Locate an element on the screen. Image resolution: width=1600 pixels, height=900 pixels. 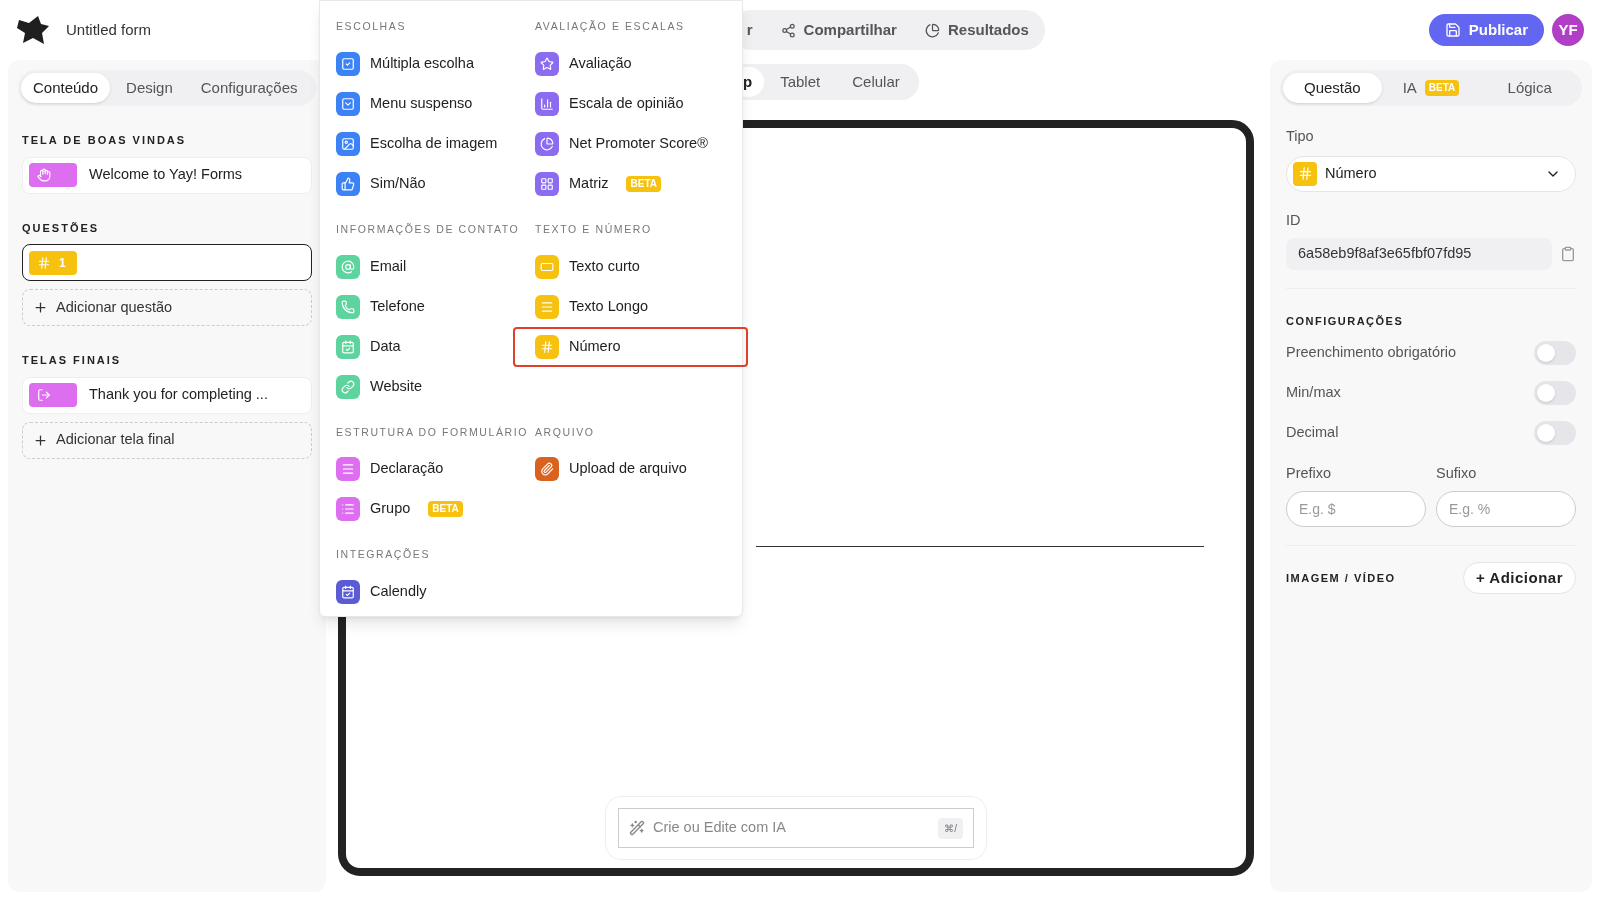
menu-item: Avaliação is located at coordinates (630, 63).